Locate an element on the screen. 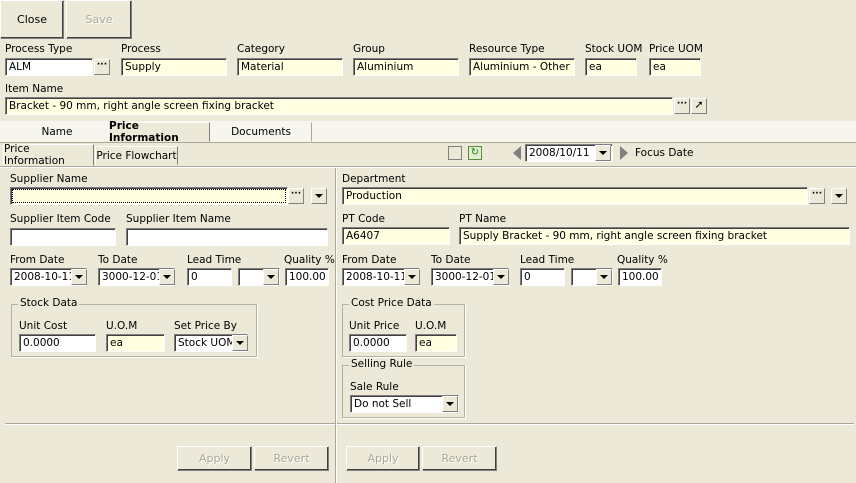  right-footer-divider is located at coordinates (595, 424).